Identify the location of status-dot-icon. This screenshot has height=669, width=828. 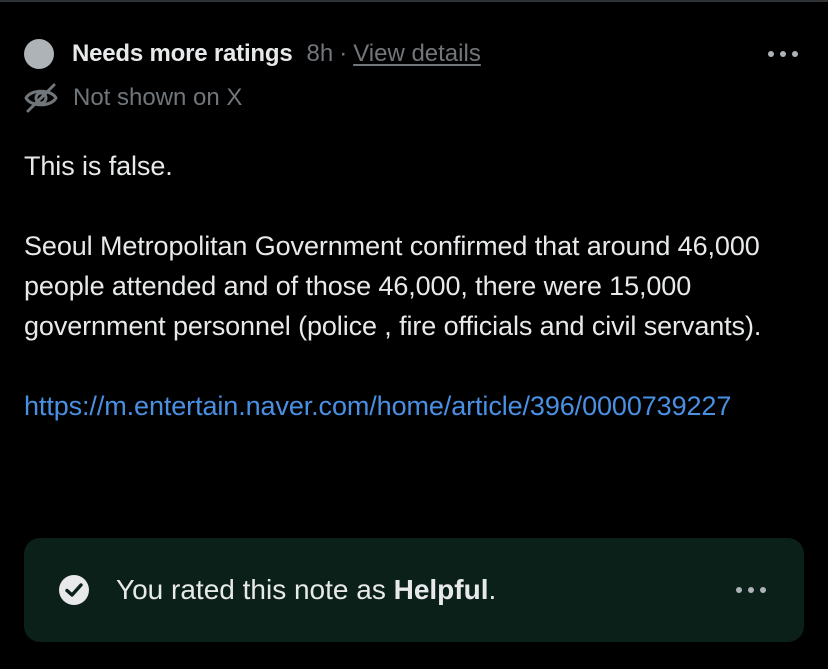
(39, 54).